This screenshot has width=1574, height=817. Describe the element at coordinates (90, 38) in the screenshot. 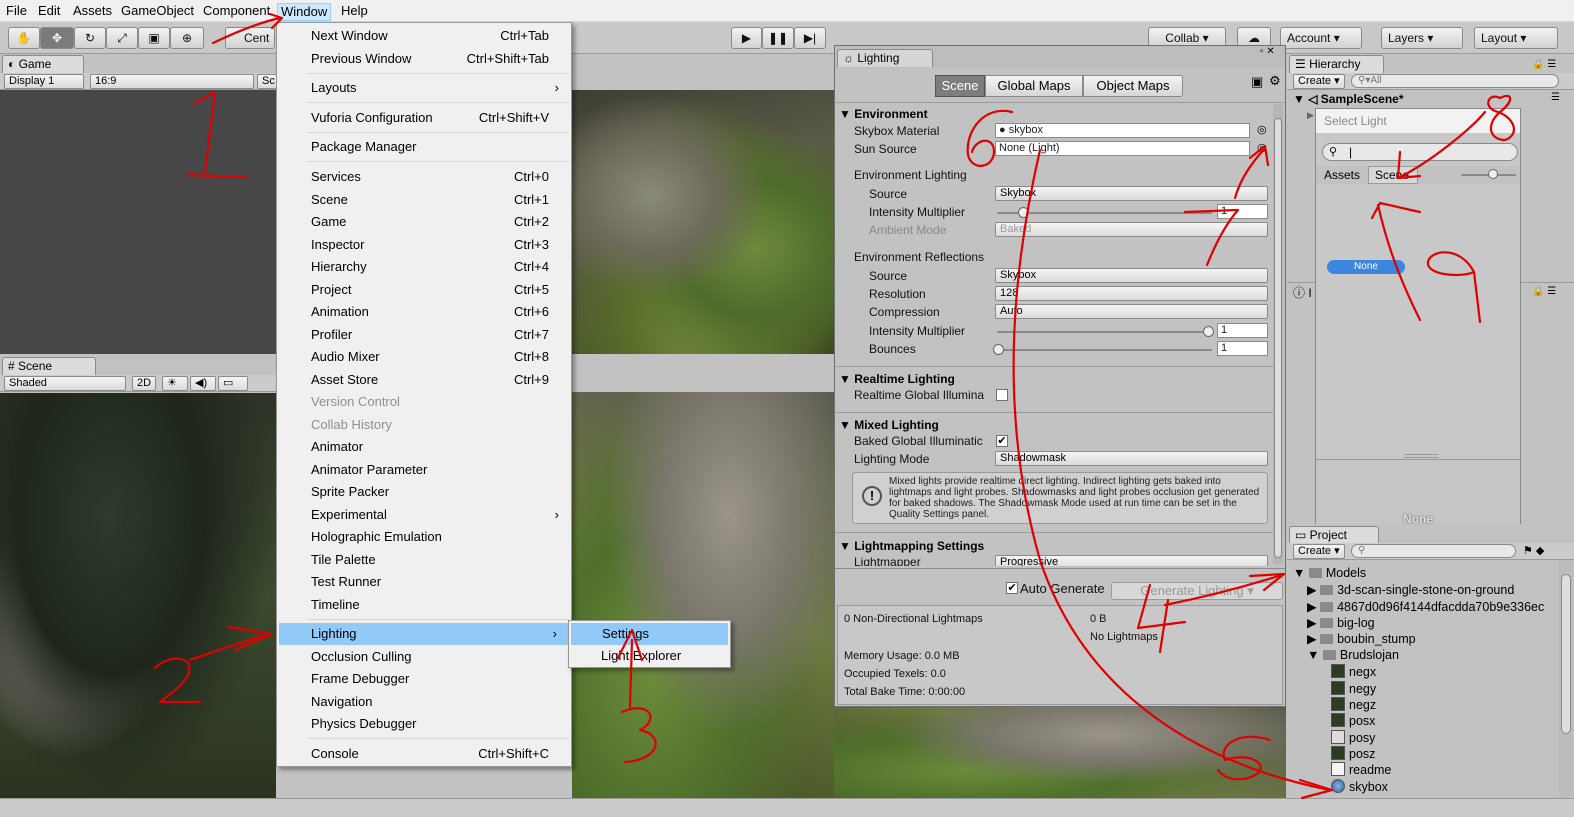

I see `rotate-tool-button: ↻` at that location.